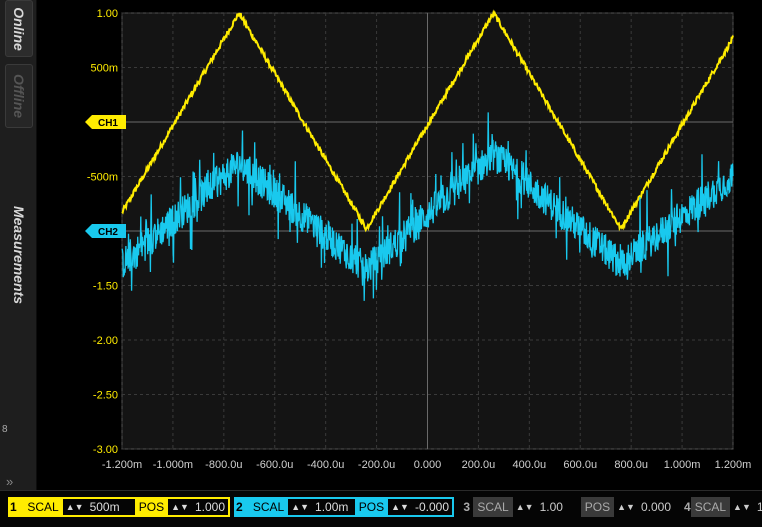  I want to click on ch1-pos-spinner-icon: ▲▼, so click(180, 507).